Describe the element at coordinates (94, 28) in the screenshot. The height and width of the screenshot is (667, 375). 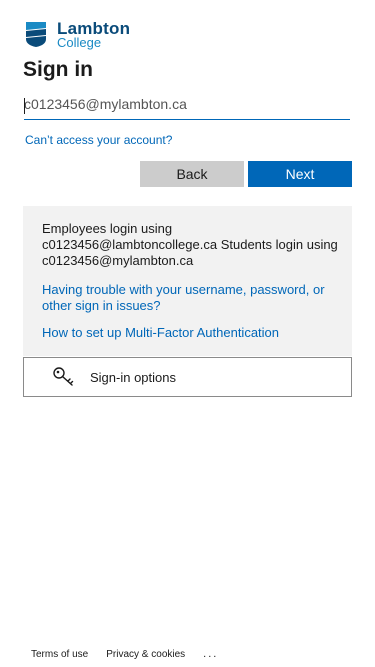
I see `brand-name-top: Lambton` at that location.